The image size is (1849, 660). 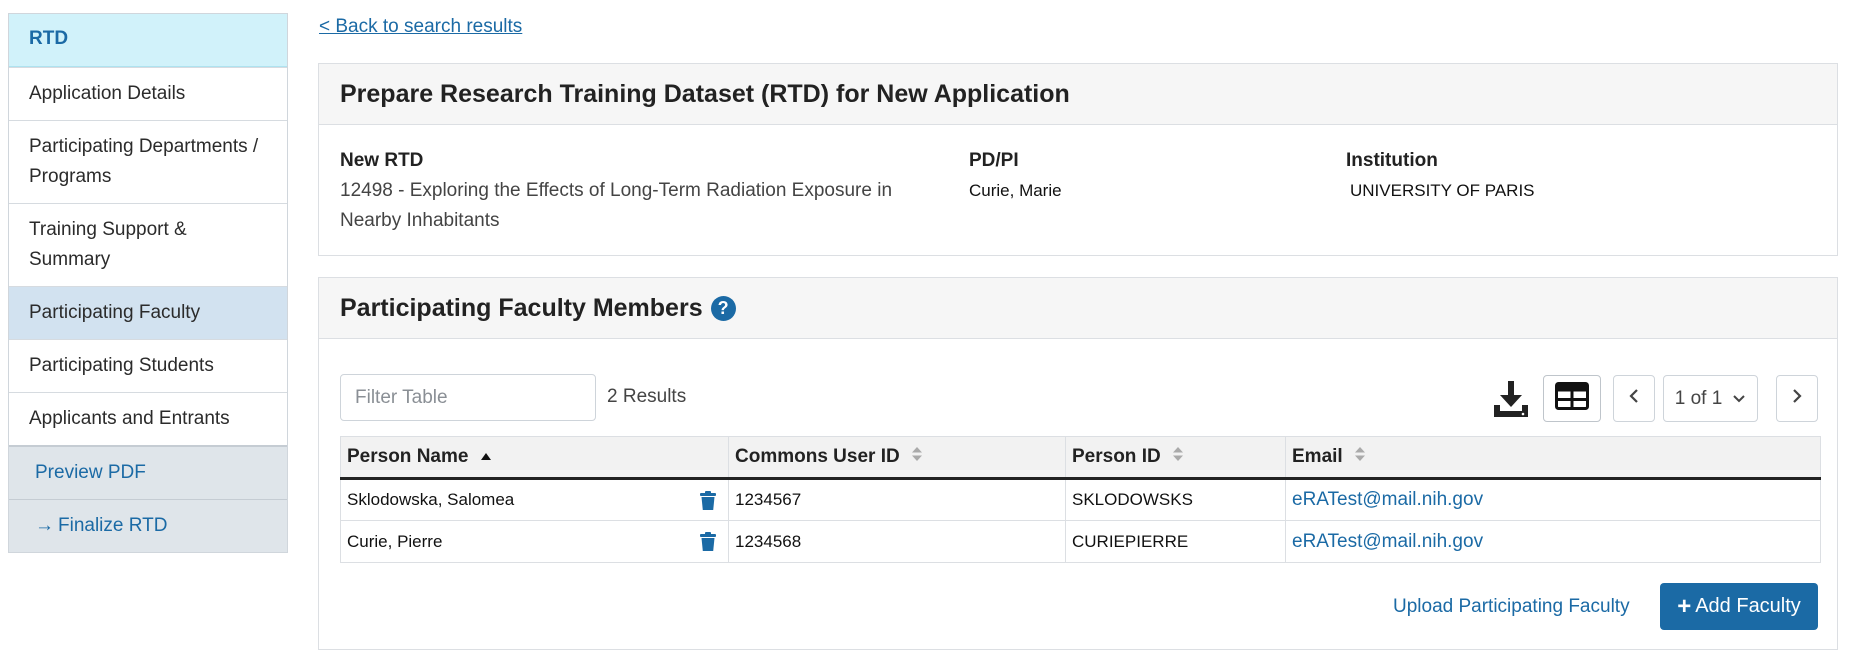 What do you see at coordinates (420, 27) in the screenshot?
I see `back-to-search-link: < Back to search results` at bounding box center [420, 27].